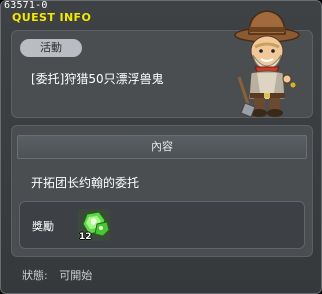 The image size is (322, 294). What do you see at coordinates (162, 225) in the screenshot?
I see `reward-box: 獎勵 12` at bounding box center [162, 225].